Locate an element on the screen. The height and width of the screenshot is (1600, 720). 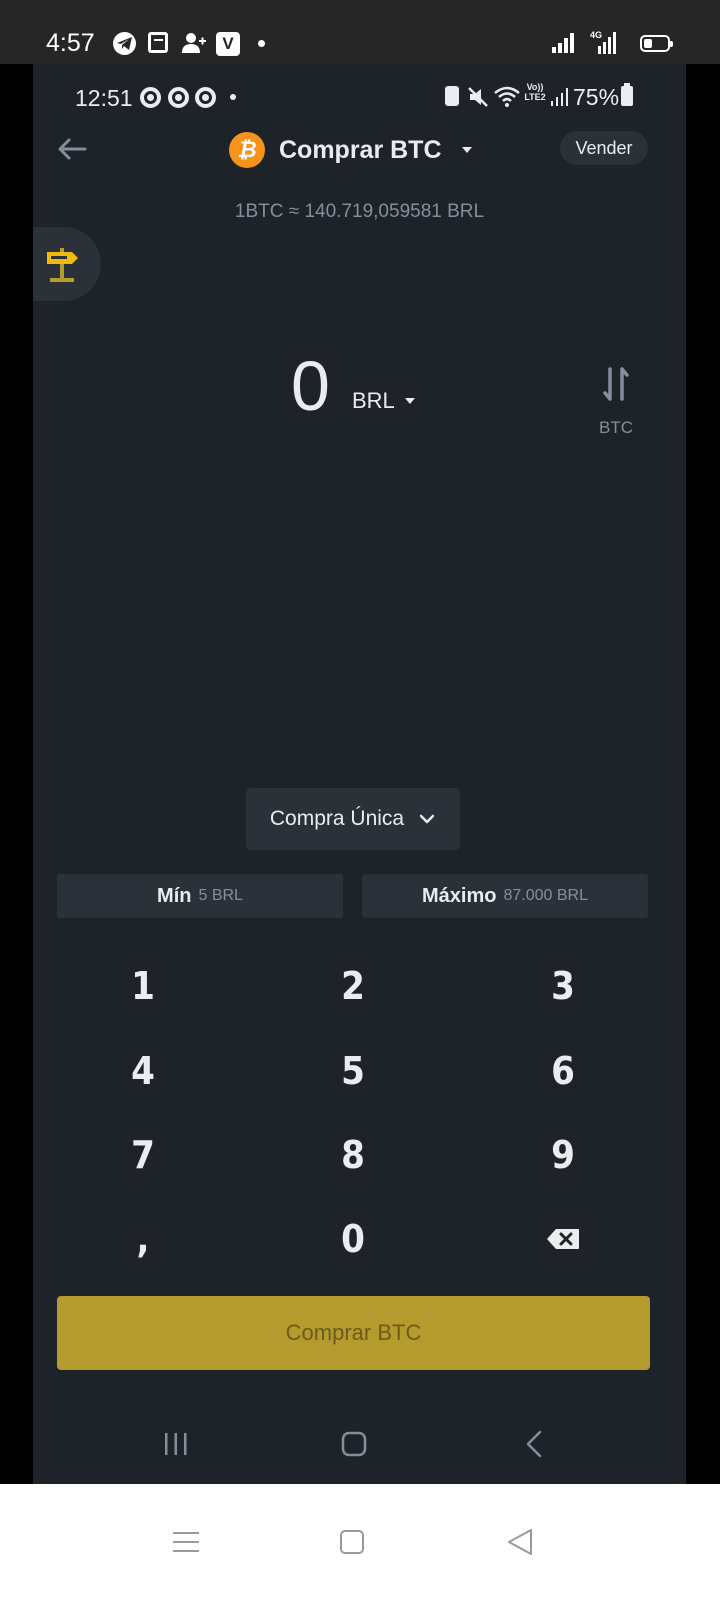
back-arrow-icon is located at coordinates (72, 149).